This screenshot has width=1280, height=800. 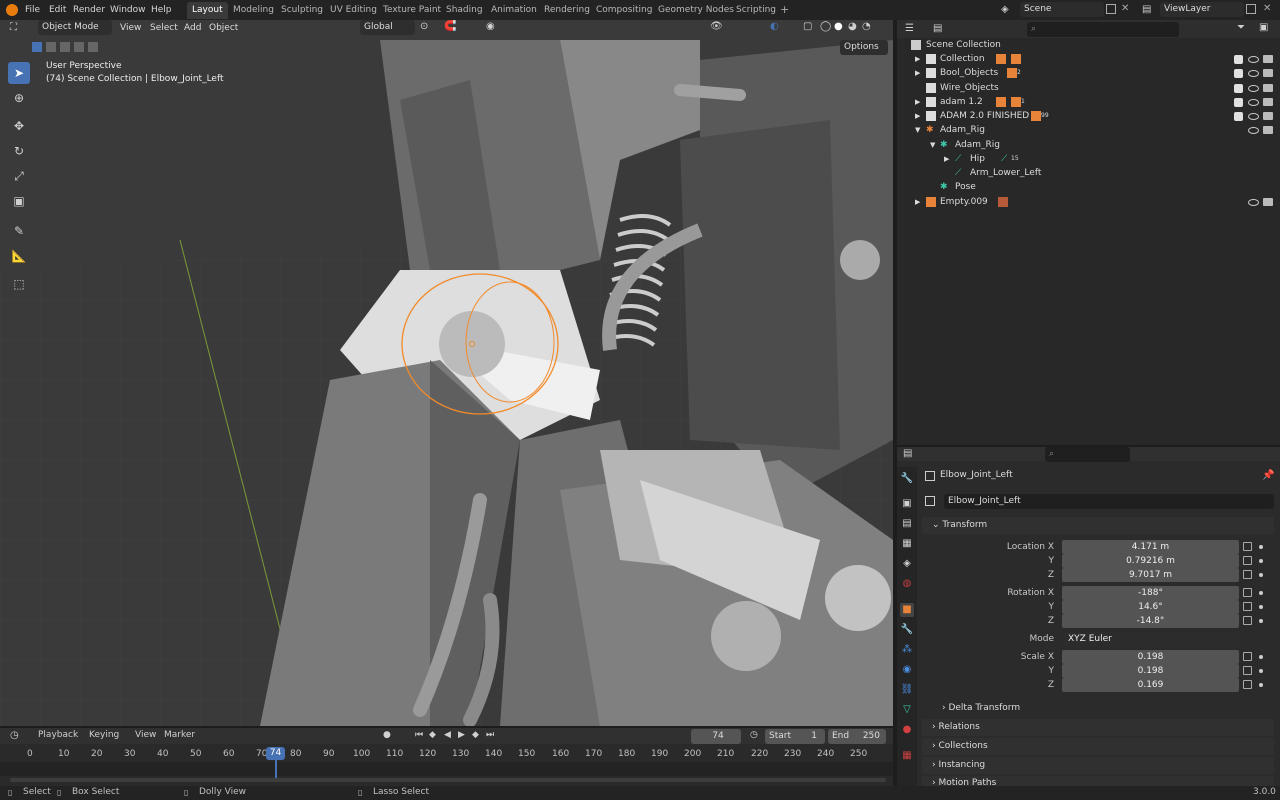 What do you see at coordinates (19, 256) in the screenshot?
I see `measure-tool-icon: 📐` at bounding box center [19, 256].